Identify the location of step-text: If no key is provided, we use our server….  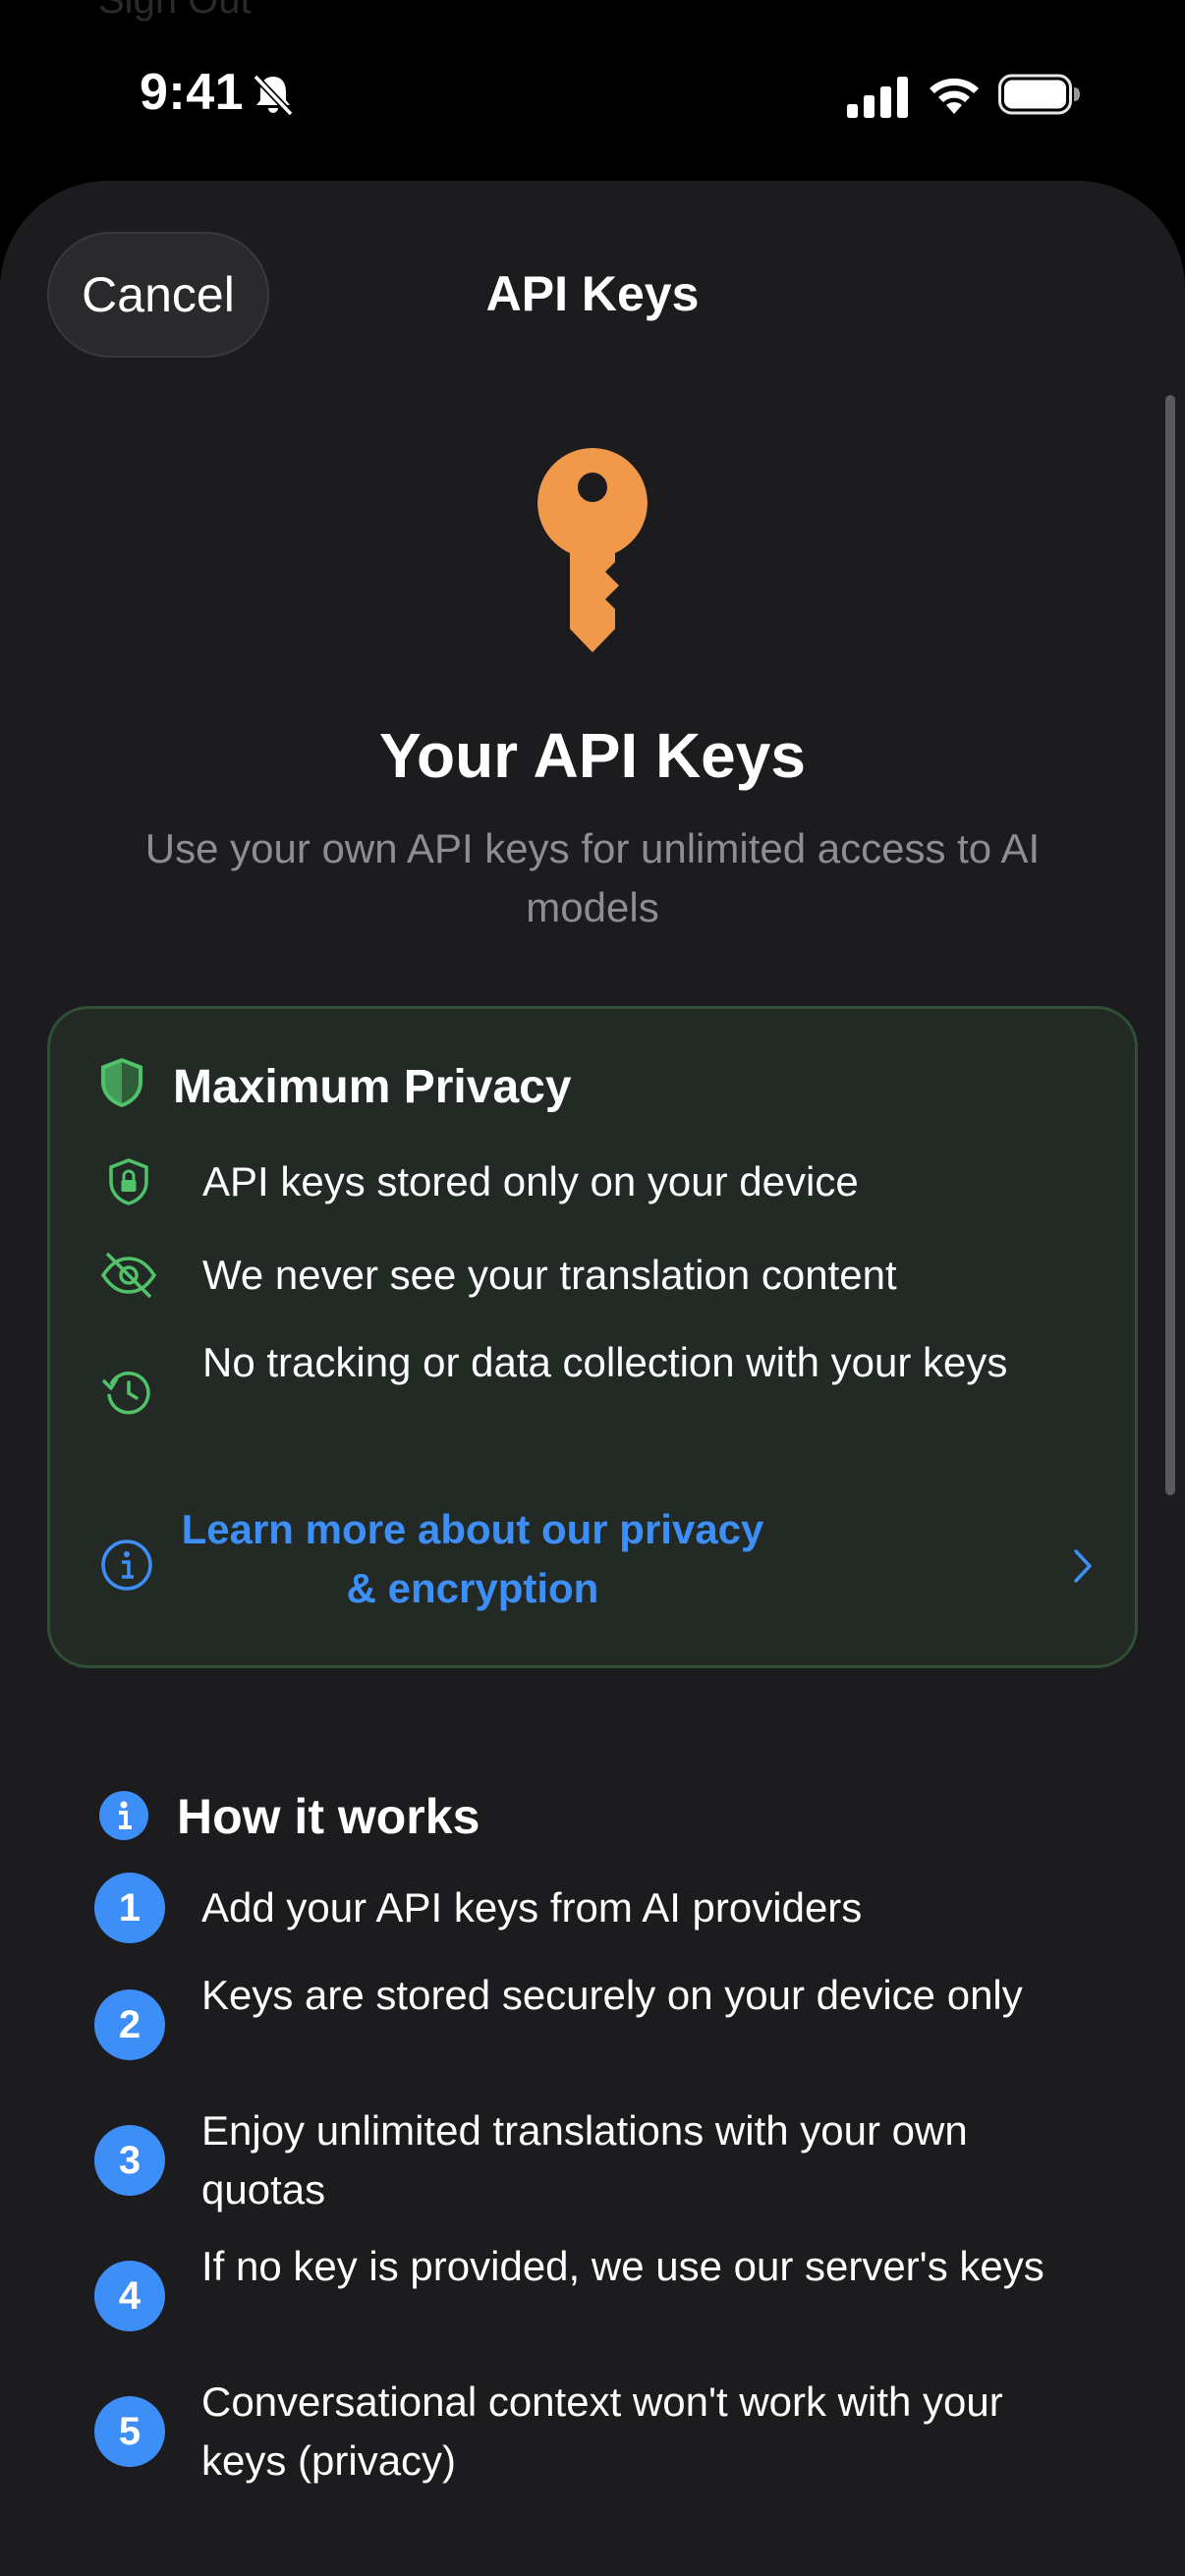
(623, 2266).